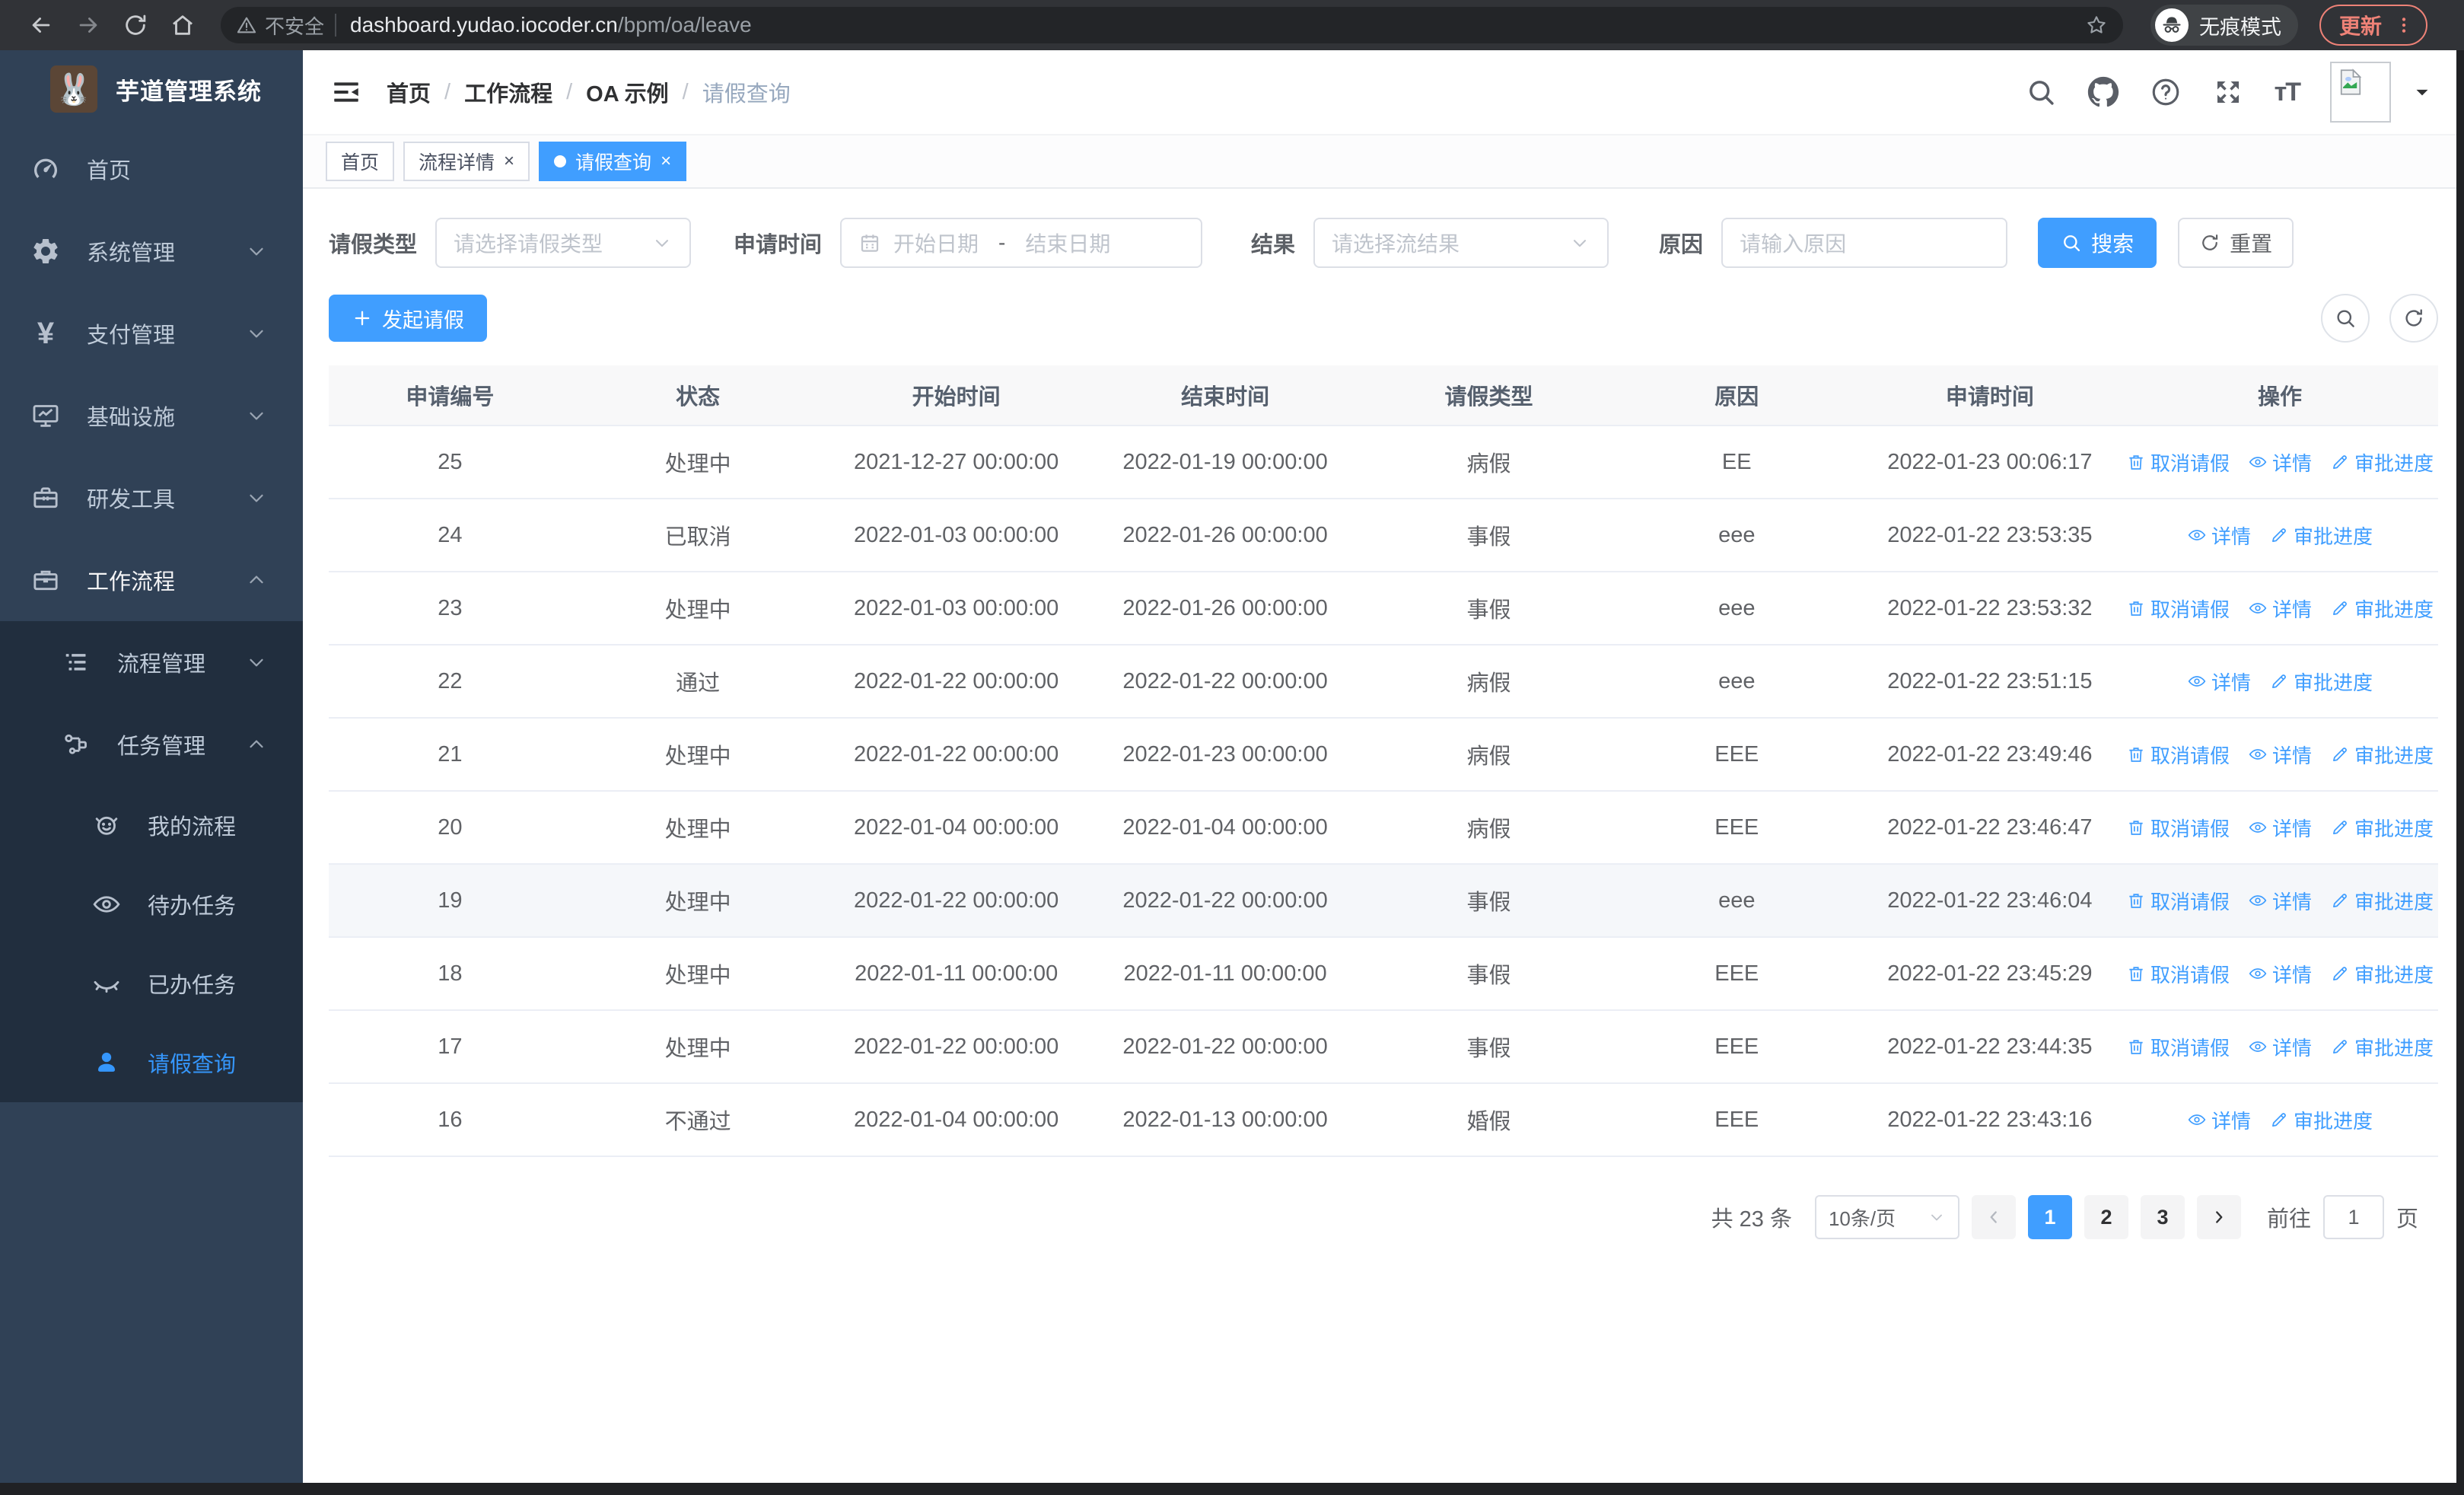 The image size is (2464, 1495). Describe the element at coordinates (151, 905) in the screenshot. I see `sidebar-item-9: 待办任务` at that location.